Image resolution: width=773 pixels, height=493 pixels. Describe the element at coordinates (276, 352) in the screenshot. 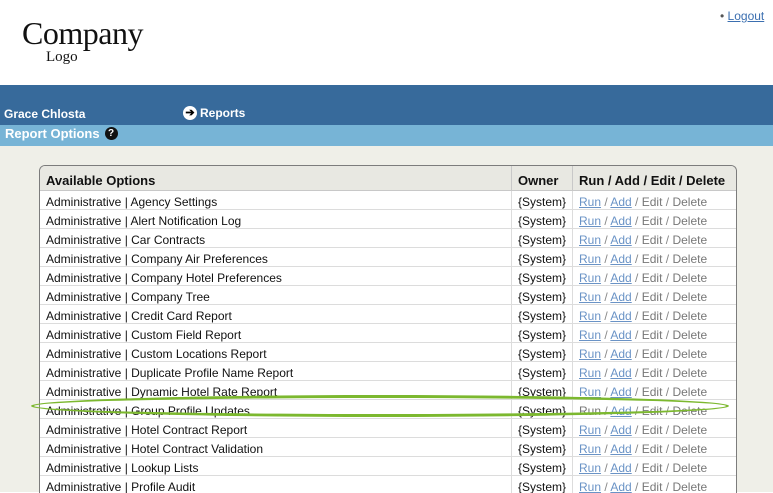

I see `report-name: Administrative | Custom Locations Report` at that location.